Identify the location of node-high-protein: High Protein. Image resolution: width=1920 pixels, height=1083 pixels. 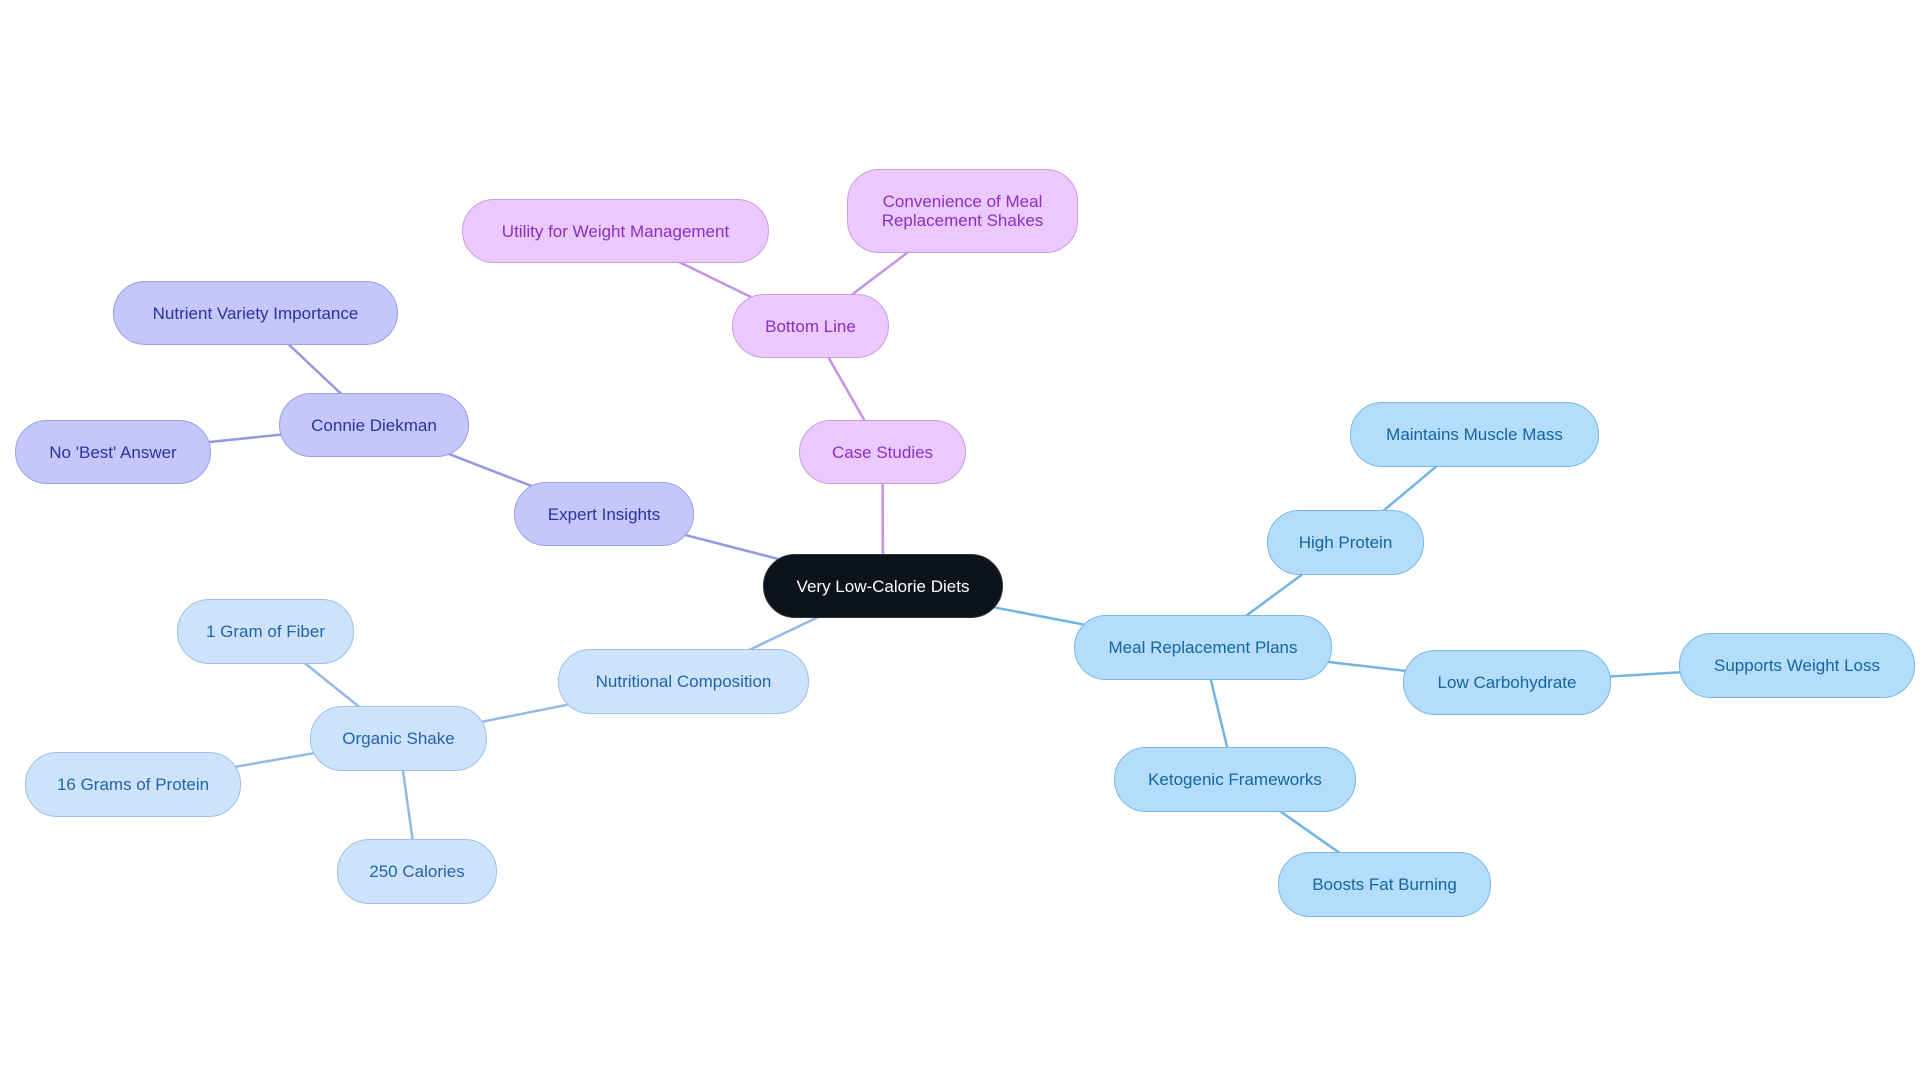
(1345, 542).